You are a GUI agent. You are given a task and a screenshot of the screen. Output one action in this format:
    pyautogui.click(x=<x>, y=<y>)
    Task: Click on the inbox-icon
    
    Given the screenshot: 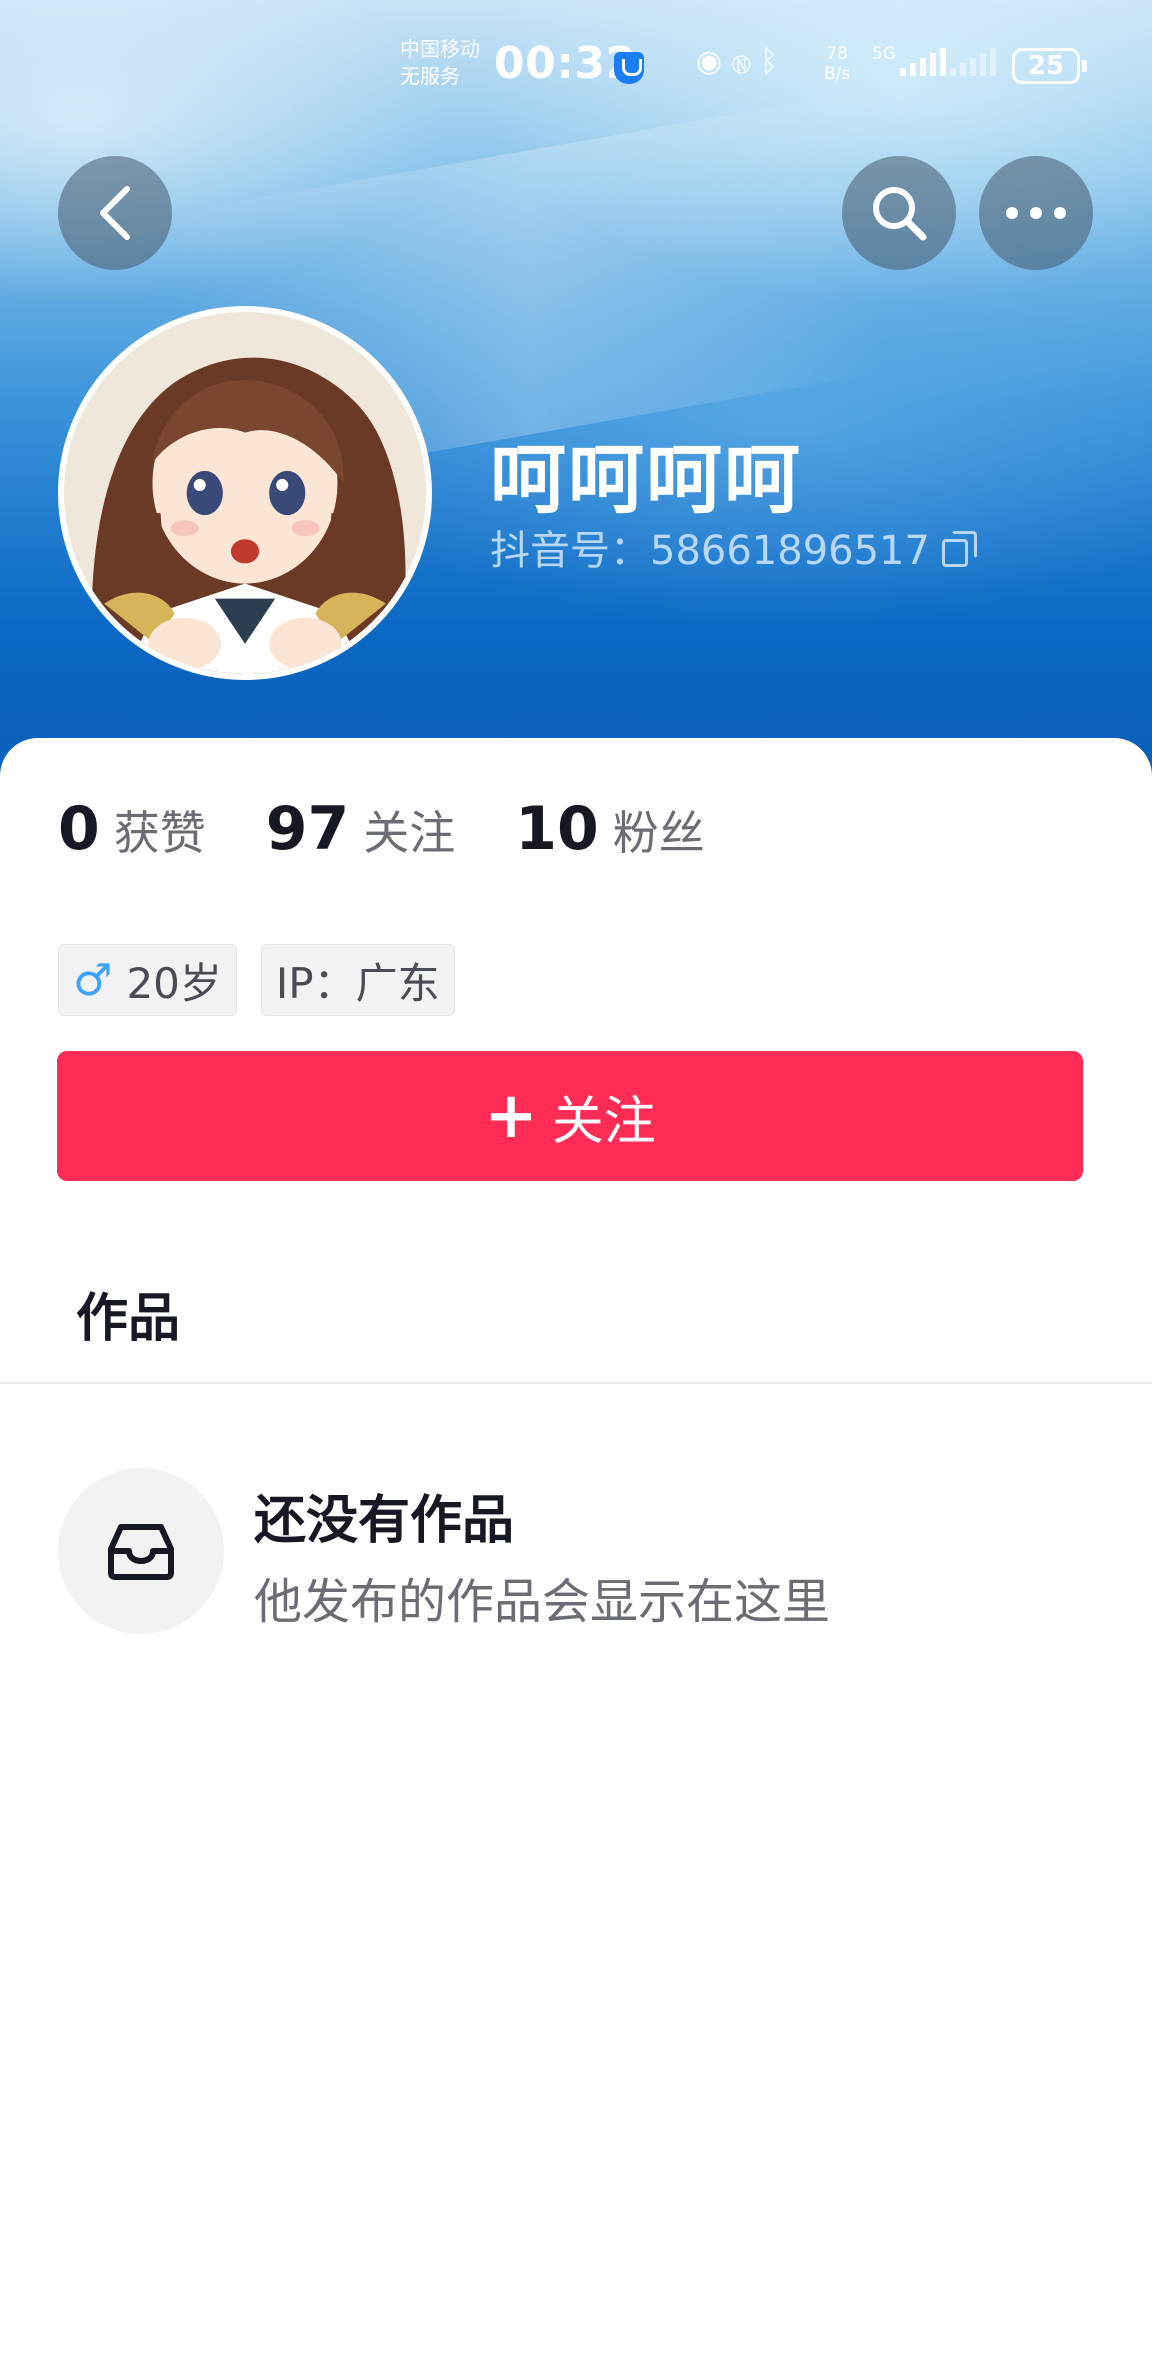 What is the action you would take?
    pyautogui.click(x=141, y=1552)
    